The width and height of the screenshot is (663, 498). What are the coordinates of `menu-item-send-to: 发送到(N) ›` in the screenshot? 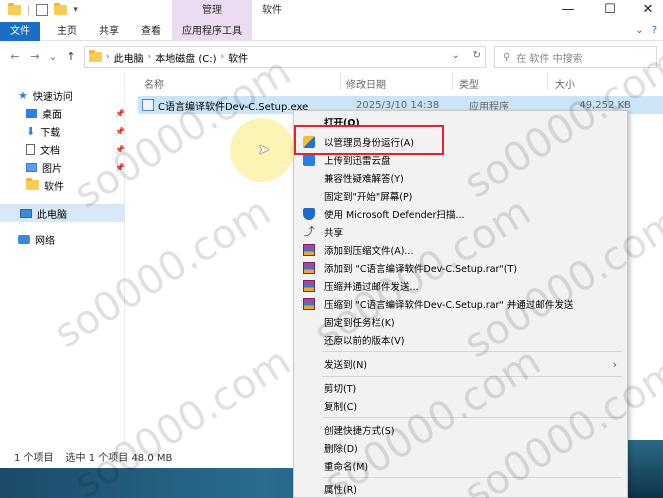 It's located at (460, 364).